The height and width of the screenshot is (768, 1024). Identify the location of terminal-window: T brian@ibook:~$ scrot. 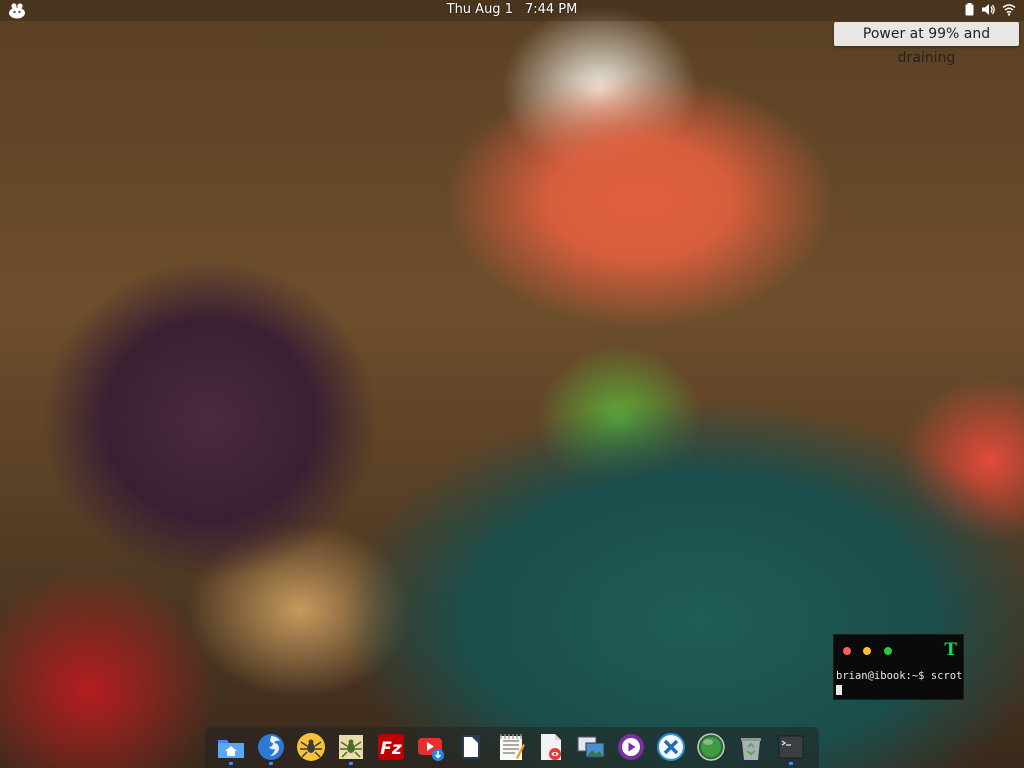
(898, 667).